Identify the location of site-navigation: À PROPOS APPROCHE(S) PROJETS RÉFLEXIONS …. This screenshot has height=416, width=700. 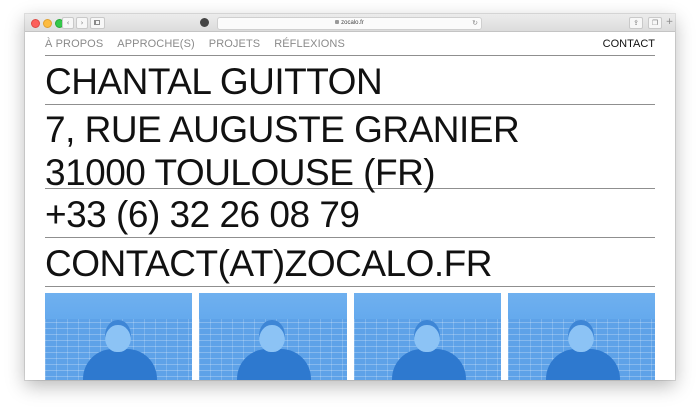
(350, 44).